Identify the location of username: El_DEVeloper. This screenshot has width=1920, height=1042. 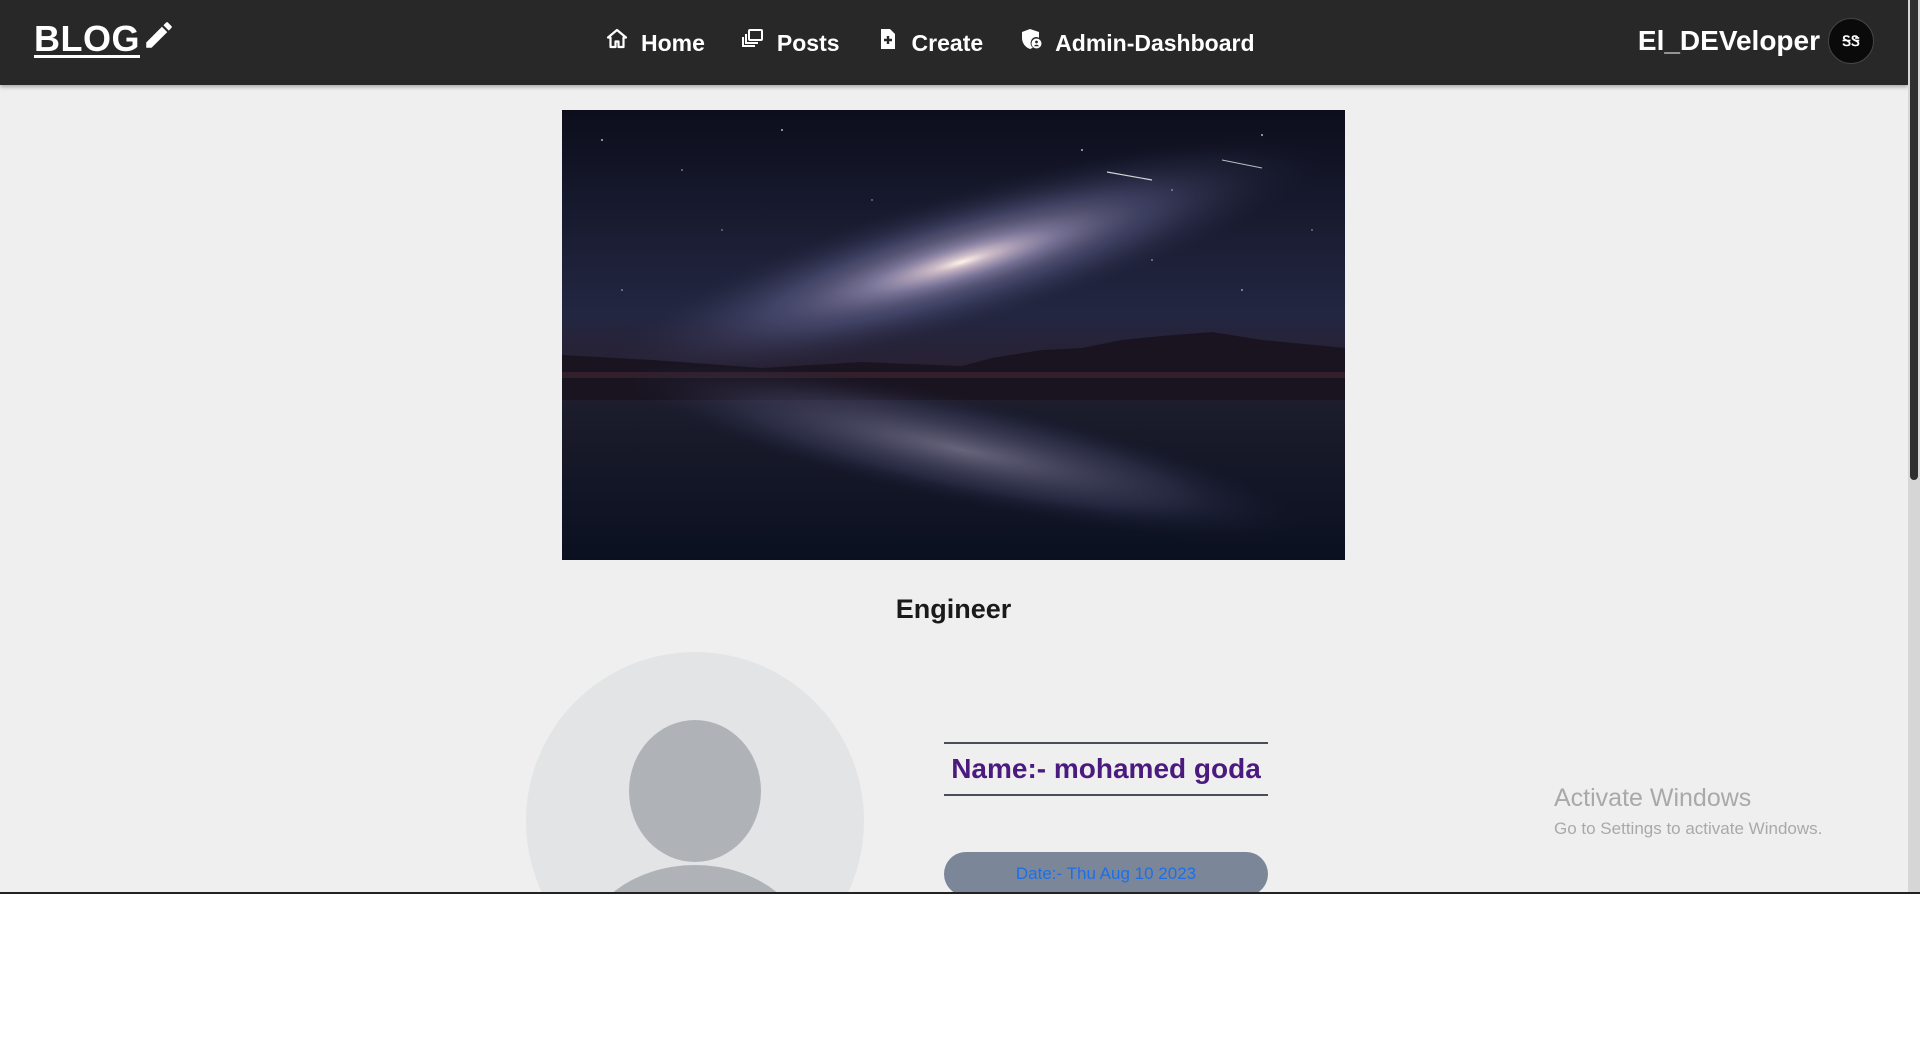
(1728, 40).